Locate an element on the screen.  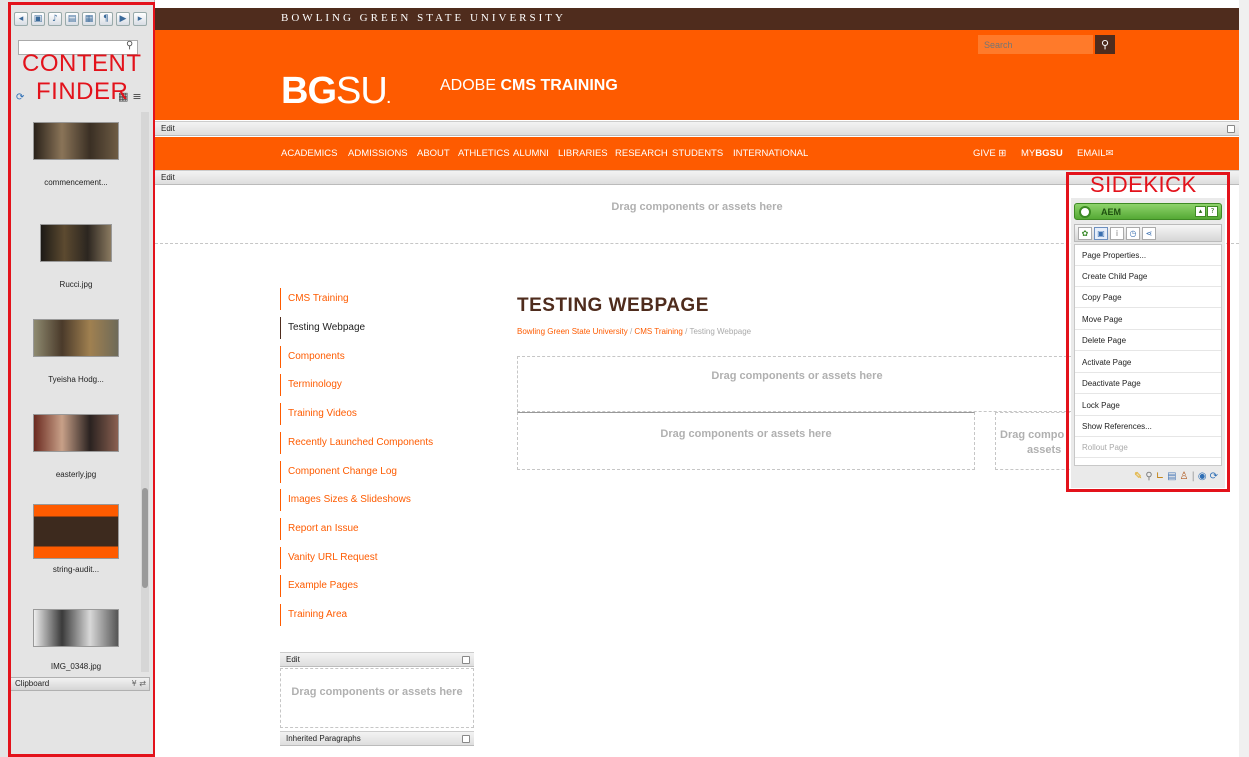
content-finder-annotation-line2: FINDER is located at coordinates (82, 91).